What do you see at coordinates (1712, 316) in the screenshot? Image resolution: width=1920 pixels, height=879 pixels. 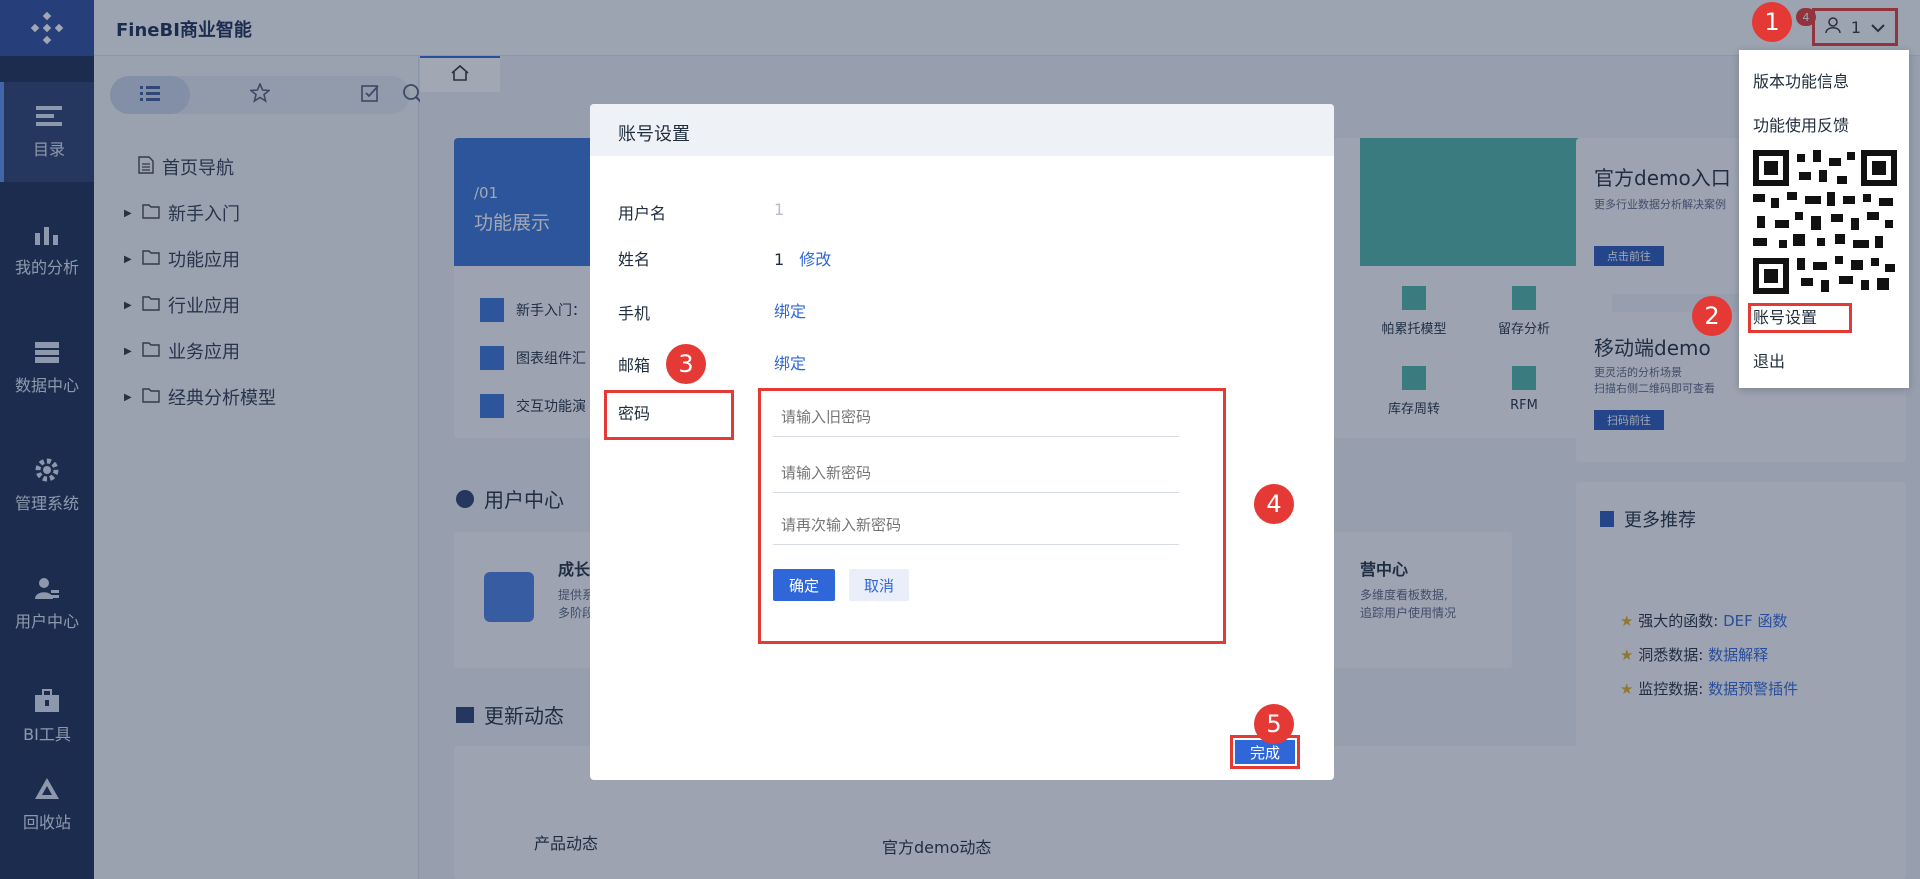 I see `step-marker-2: 2` at bounding box center [1712, 316].